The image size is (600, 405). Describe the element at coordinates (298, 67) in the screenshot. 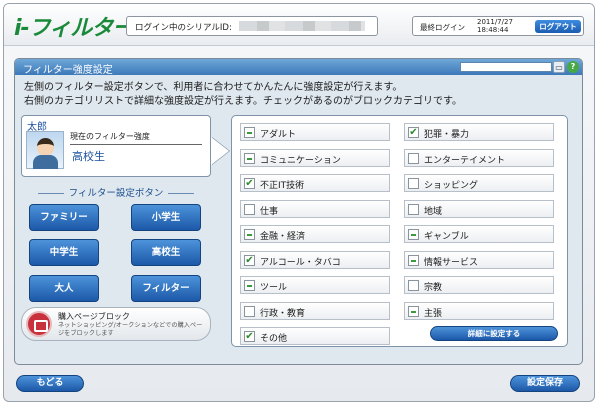

I see `panel-title-bar: フィルター強度設定 ▭ ?` at that location.